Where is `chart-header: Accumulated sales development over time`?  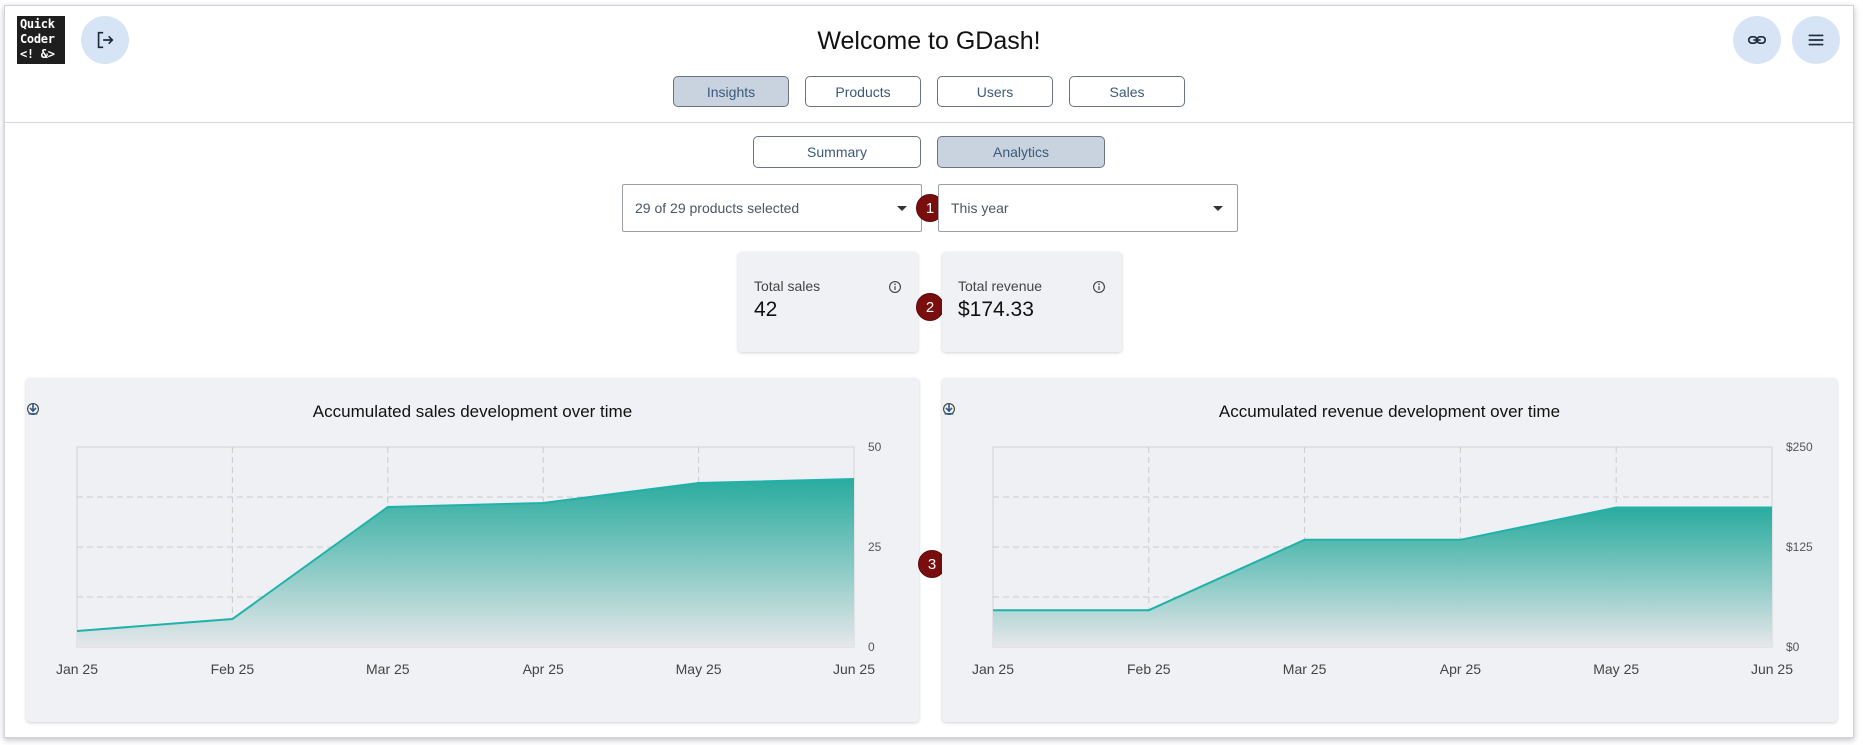 chart-header: Accumulated sales development over time is located at coordinates (472, 412).